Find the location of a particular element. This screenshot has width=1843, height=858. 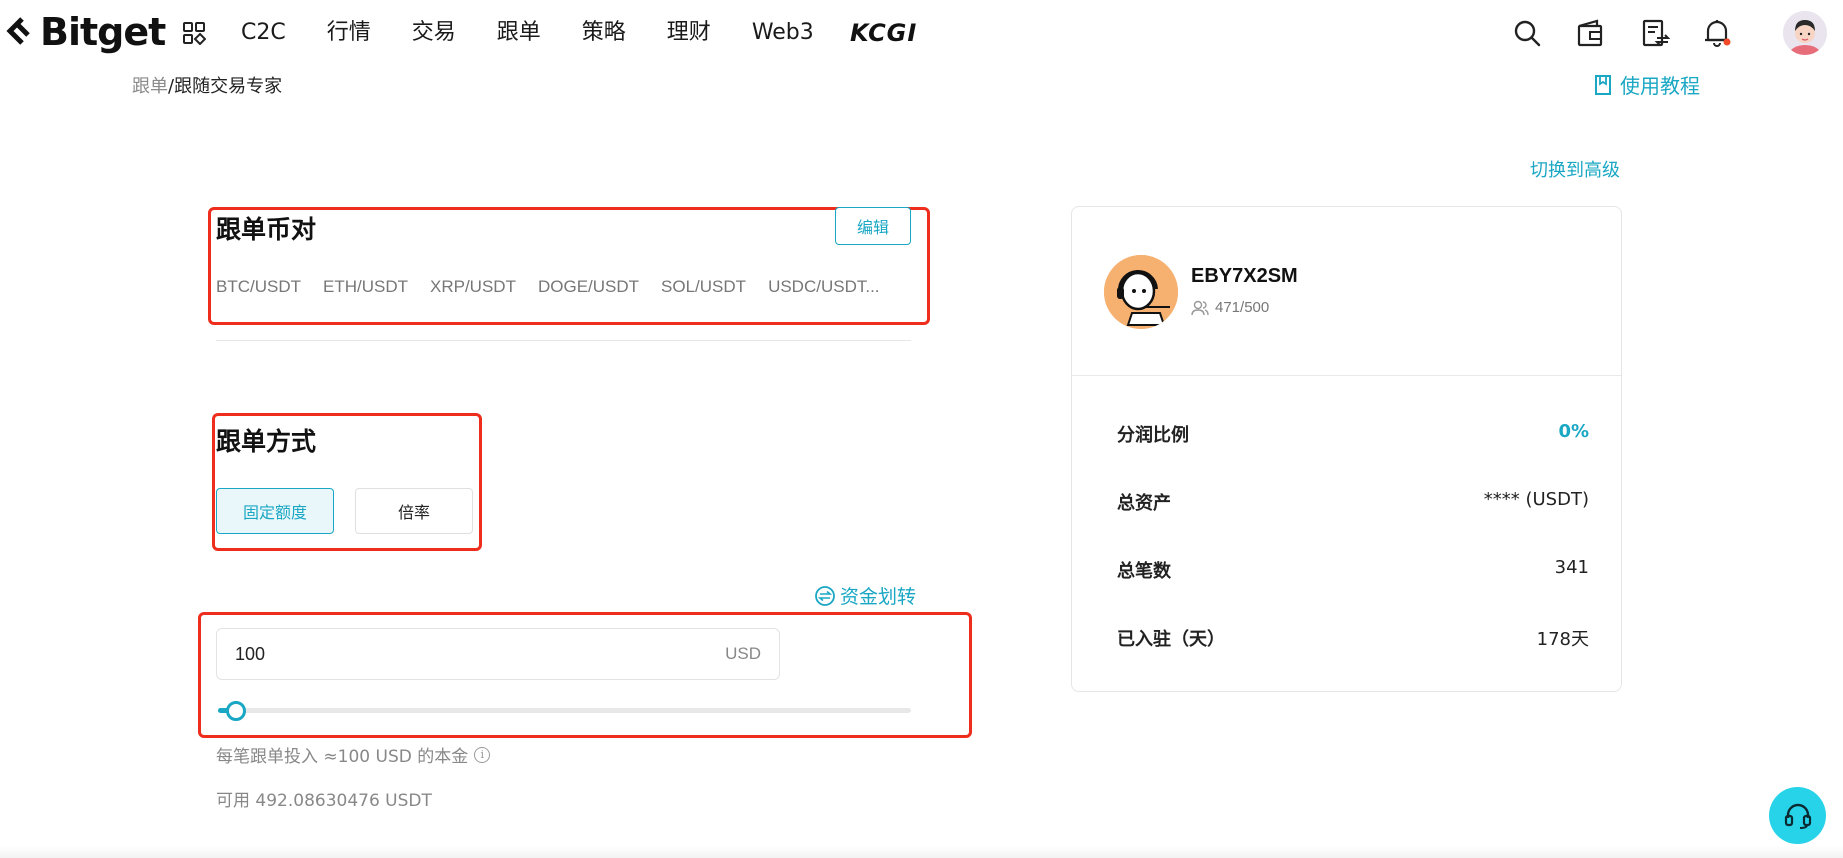

mode-fixed-amount-button: 固定额度 is located at coordinates (275, 511).